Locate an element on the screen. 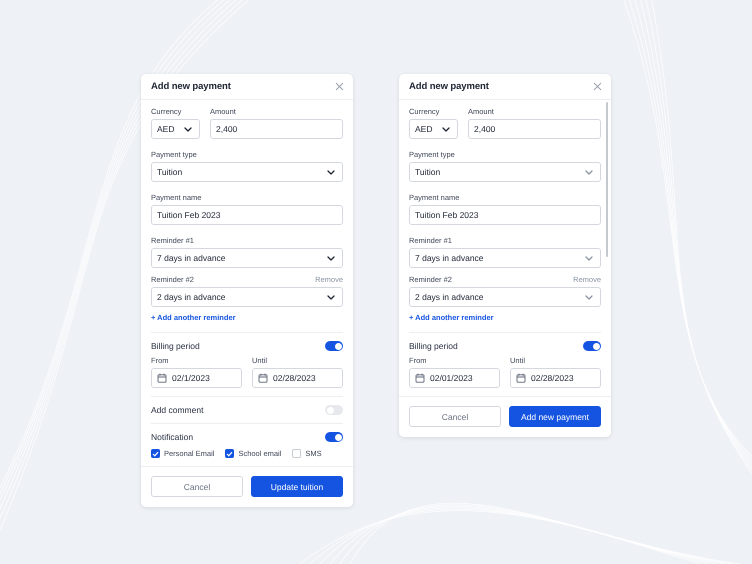 This screenshot has width=752, height=564. date-input: 02/01/2023 is located at coordinates (454, 378).